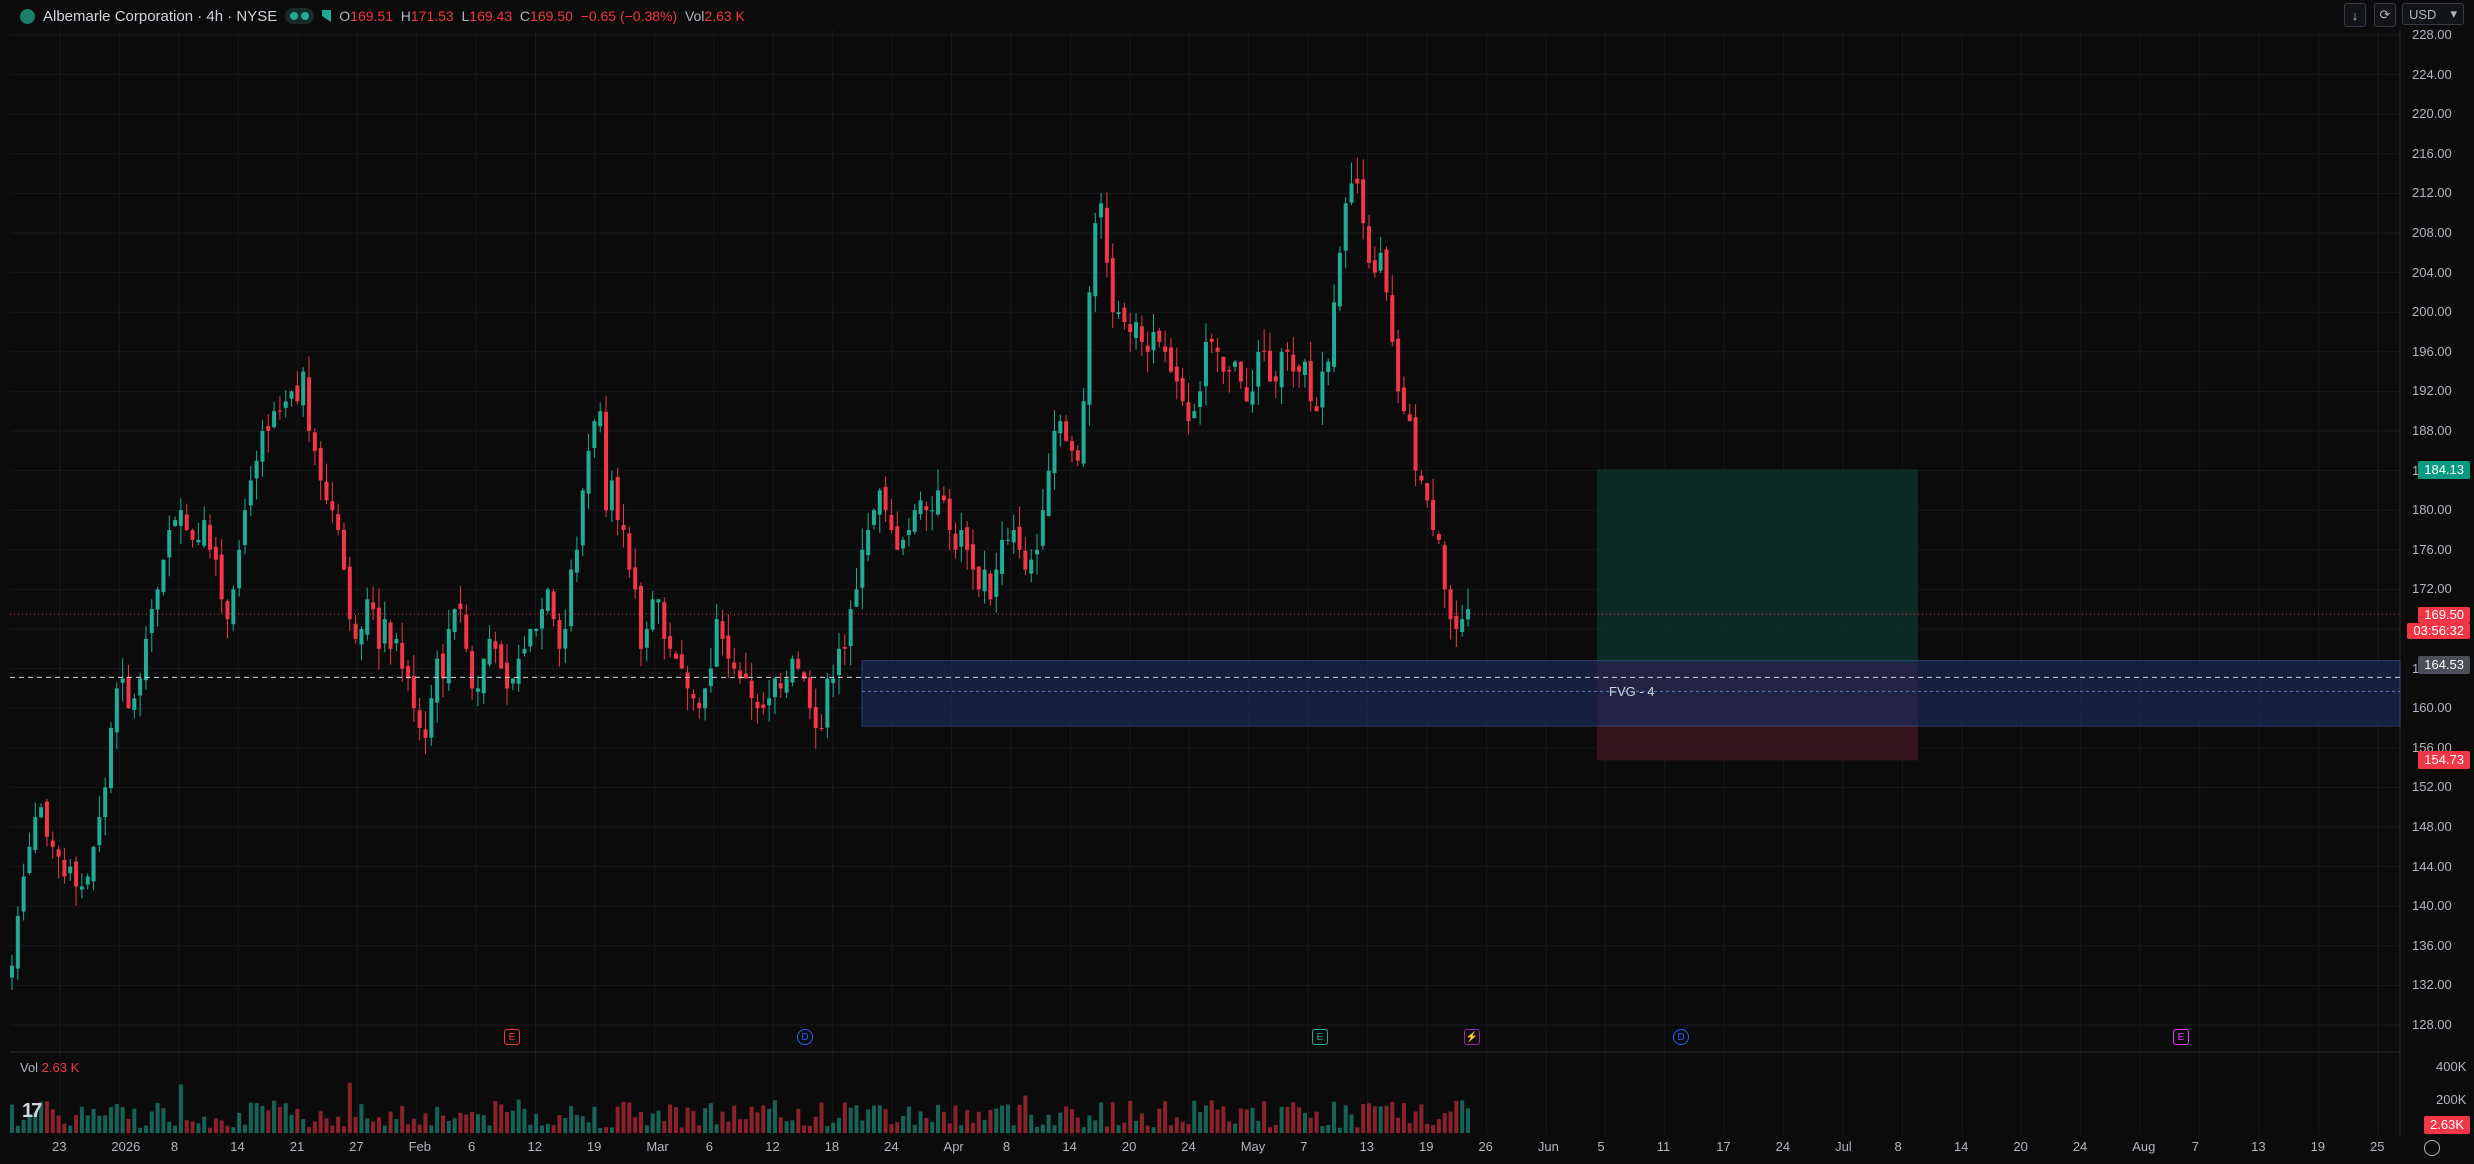 This screenshot has height=1164, width=2474. I want to click on settings-gear-icon, so click(2432, 1148).